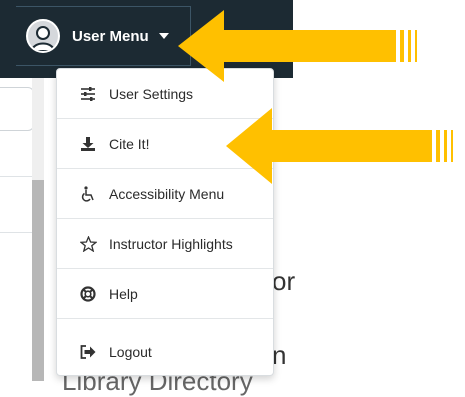 This screenshot has width=465, height=397. What do you see at coordinates (167, 193) in the screenshot?
I see `menu-item-label: Accessibility Menu` at bounding box center [167, 193].